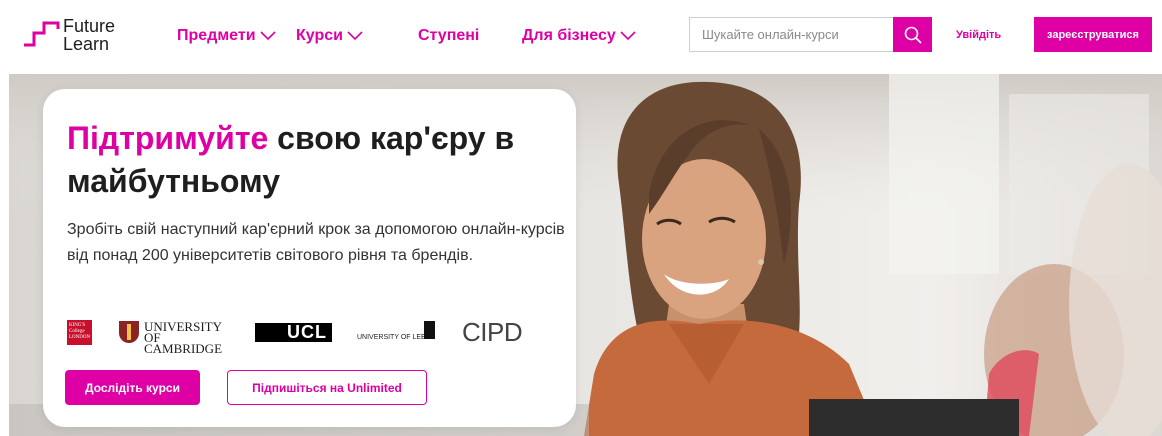 The image size is (1162, 436). I want to click on search-button, so click(912, 34).